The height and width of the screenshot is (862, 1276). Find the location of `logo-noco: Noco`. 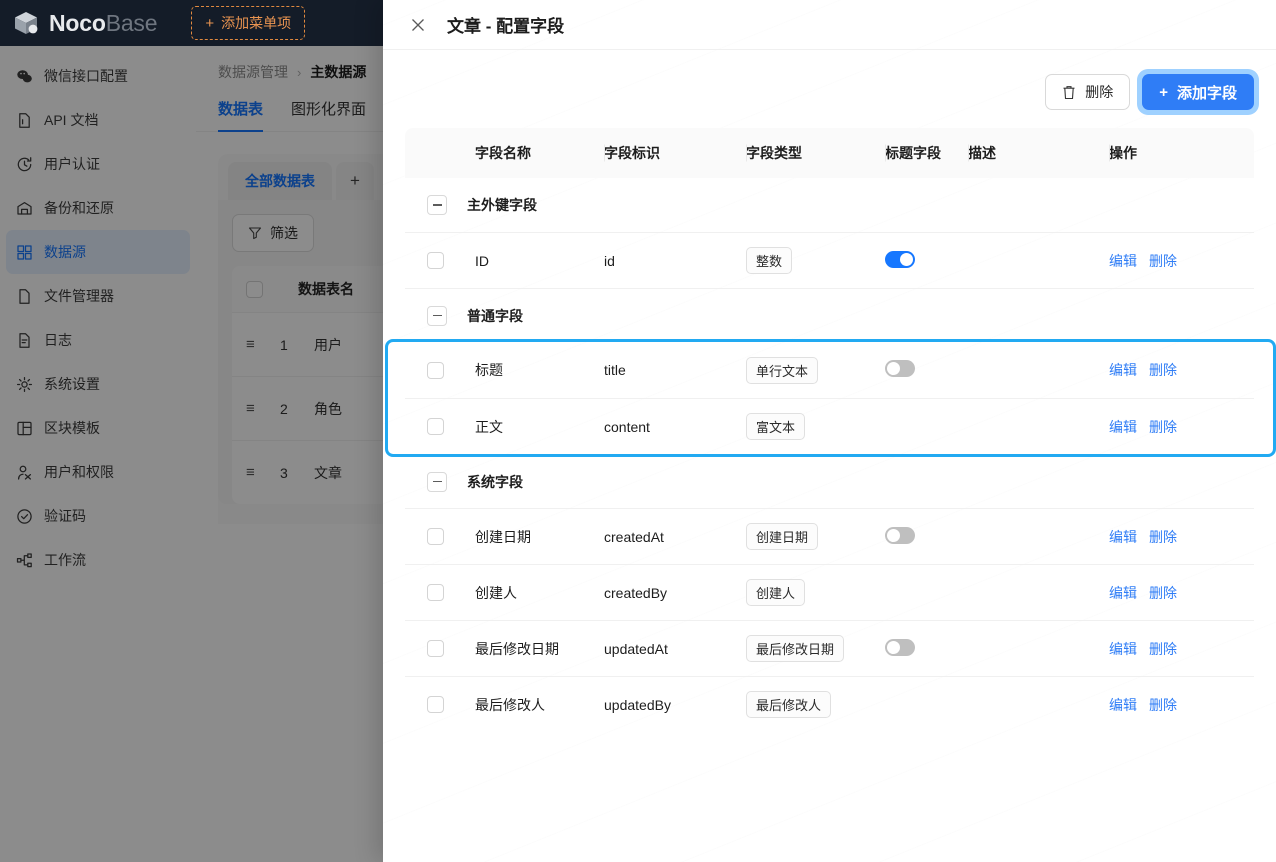

logo-noco: Noco is located at coordinates (77, 22).